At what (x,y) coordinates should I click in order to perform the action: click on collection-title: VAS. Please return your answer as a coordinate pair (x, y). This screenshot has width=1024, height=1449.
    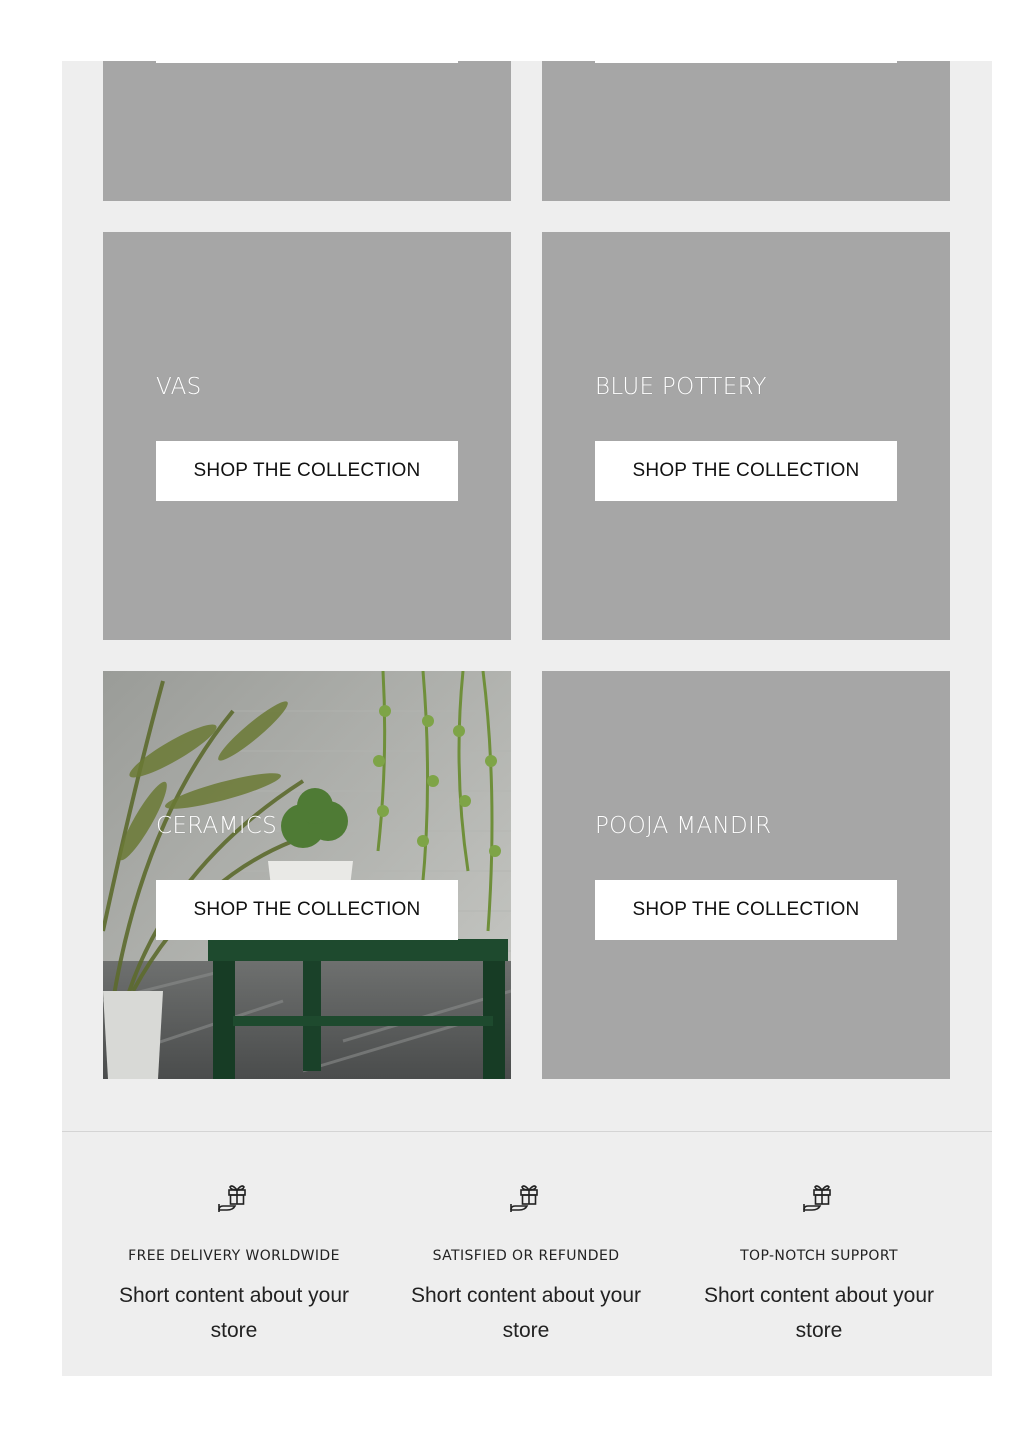
    Looking at the image, I should click on (179, 387).